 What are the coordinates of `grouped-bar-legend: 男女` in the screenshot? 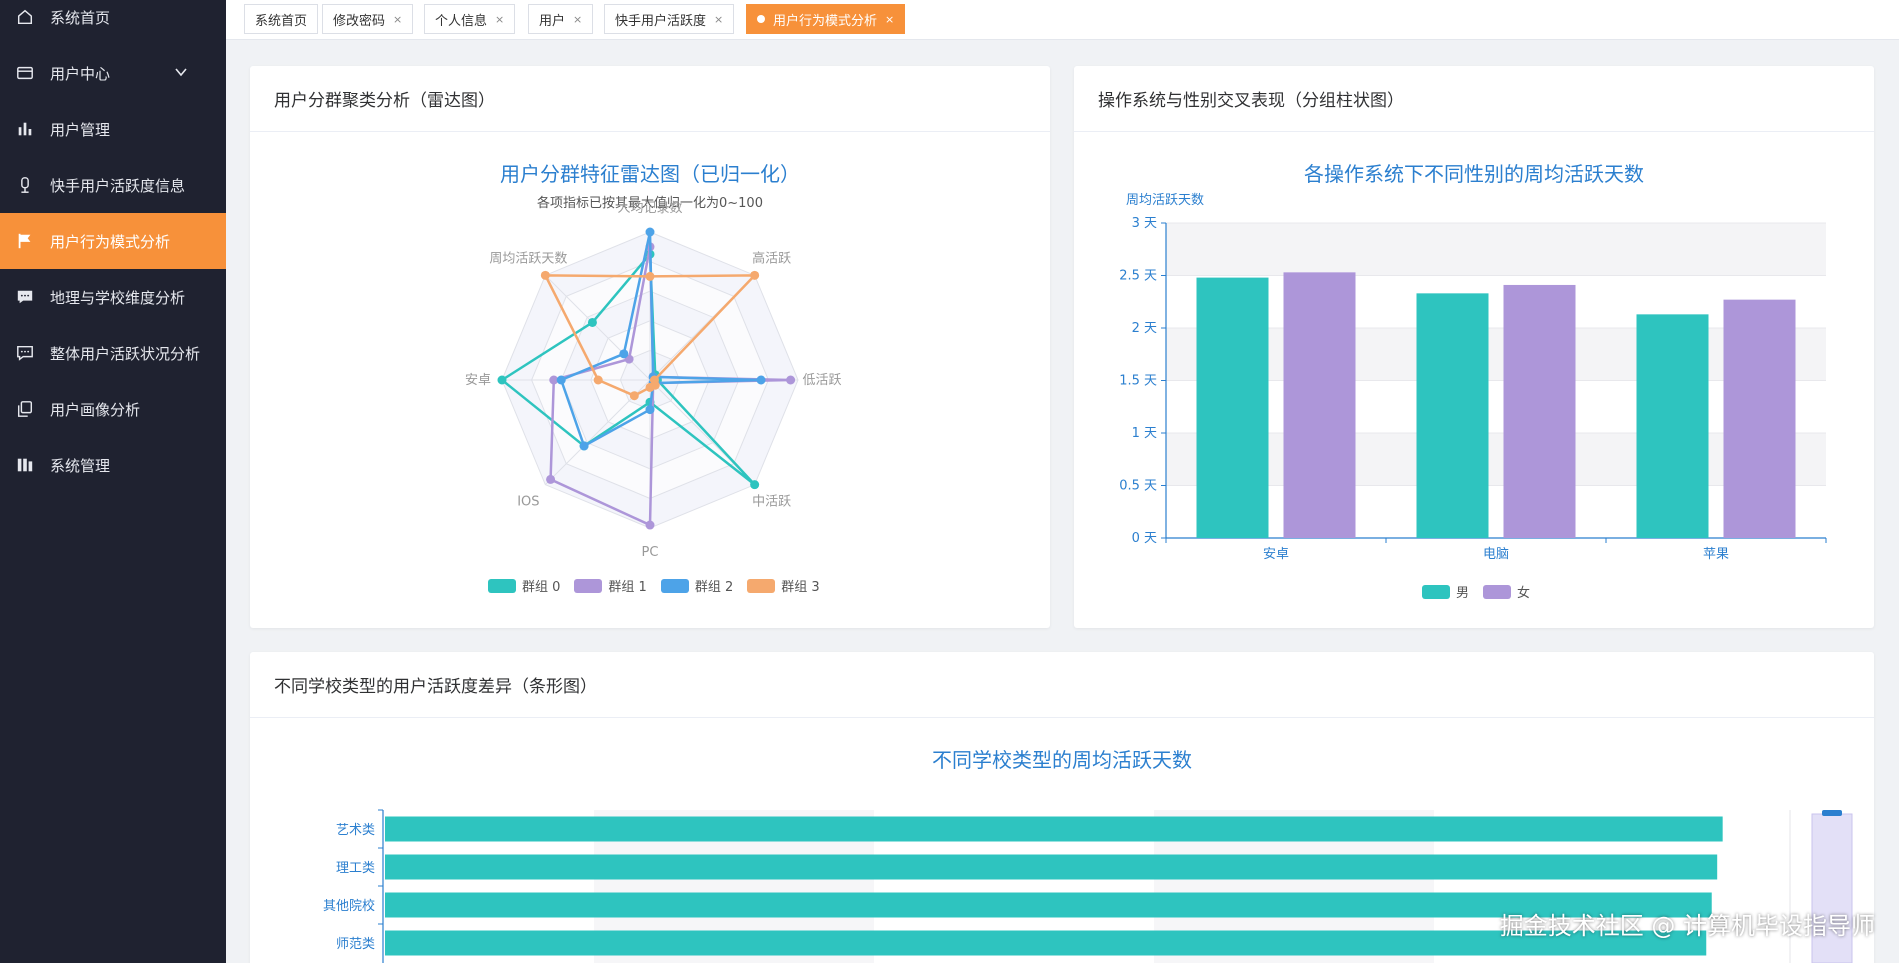 It's located at (1483, 591).